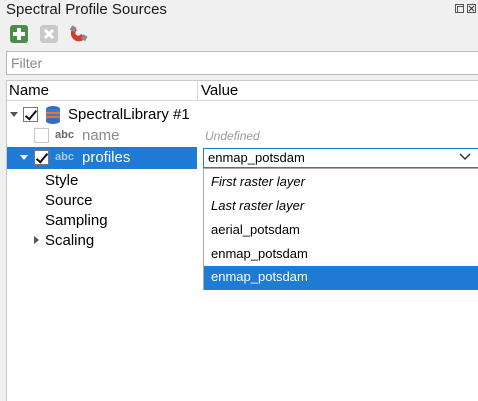 This screenshot has width=478, height=401. I want to click on remove-source-button, so click(49, 34).